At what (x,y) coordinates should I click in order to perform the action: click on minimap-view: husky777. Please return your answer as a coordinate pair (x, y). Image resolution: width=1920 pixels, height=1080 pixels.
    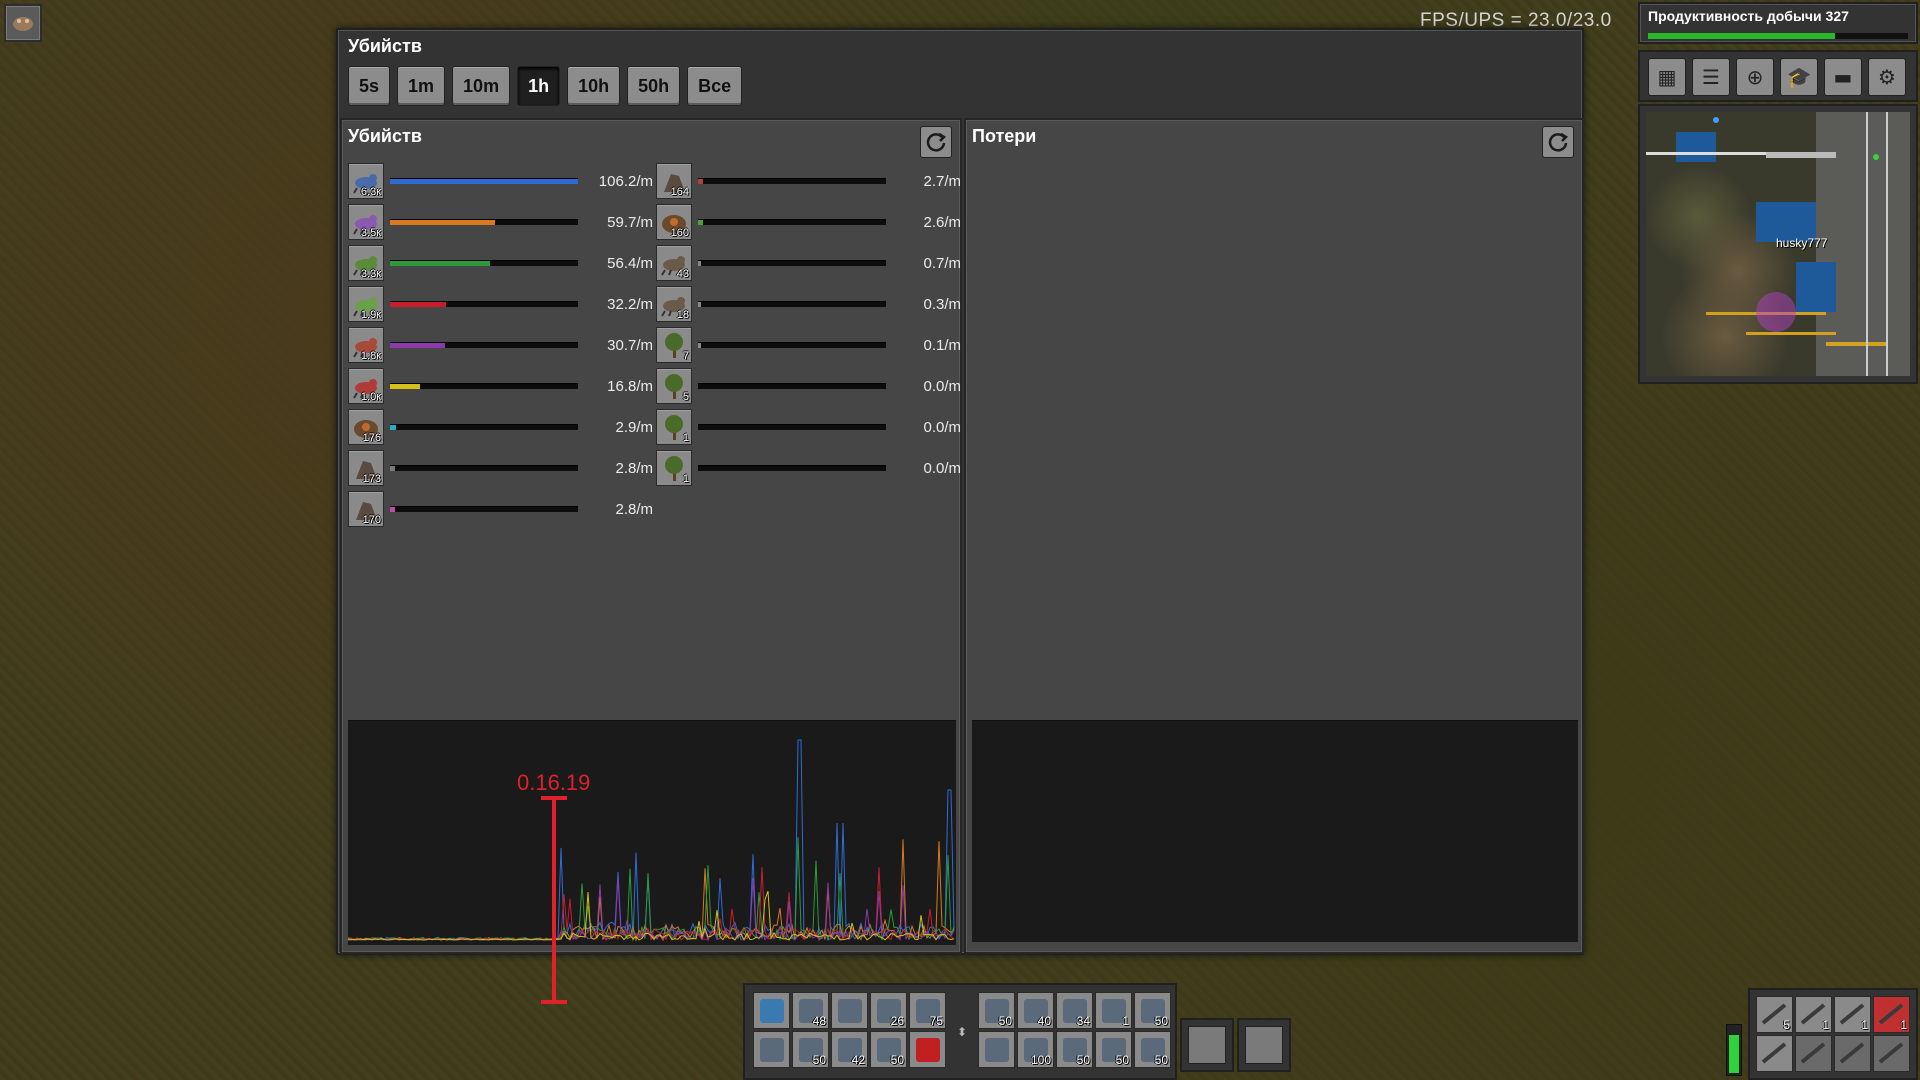
    Looking at the image, I should click on (1778, 244).